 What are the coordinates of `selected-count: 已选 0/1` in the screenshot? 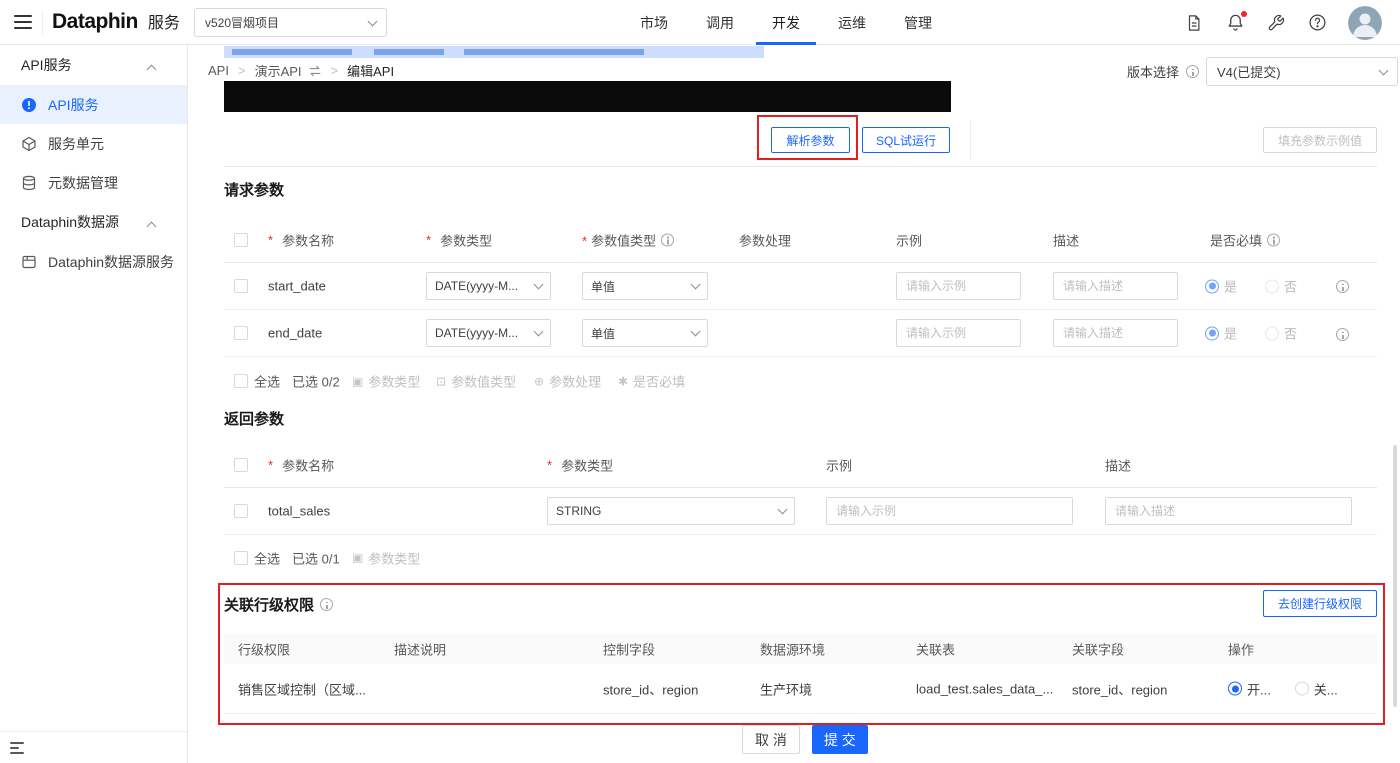 It's located at (316, 558).